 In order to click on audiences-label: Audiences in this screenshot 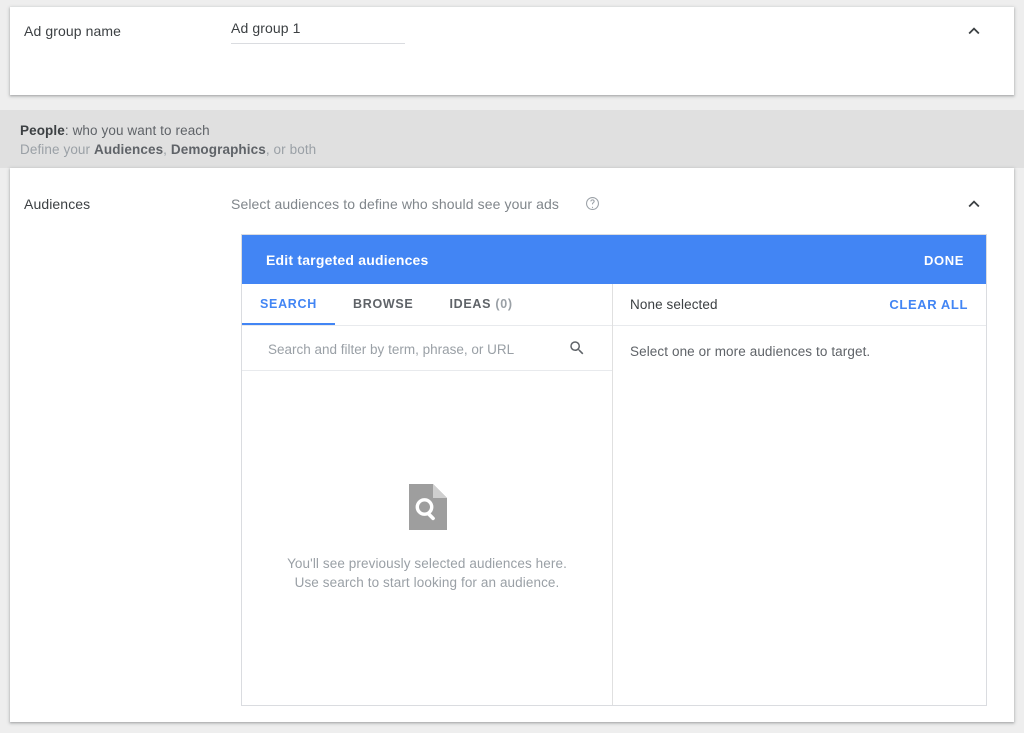, I will do `click(57, 204)`.